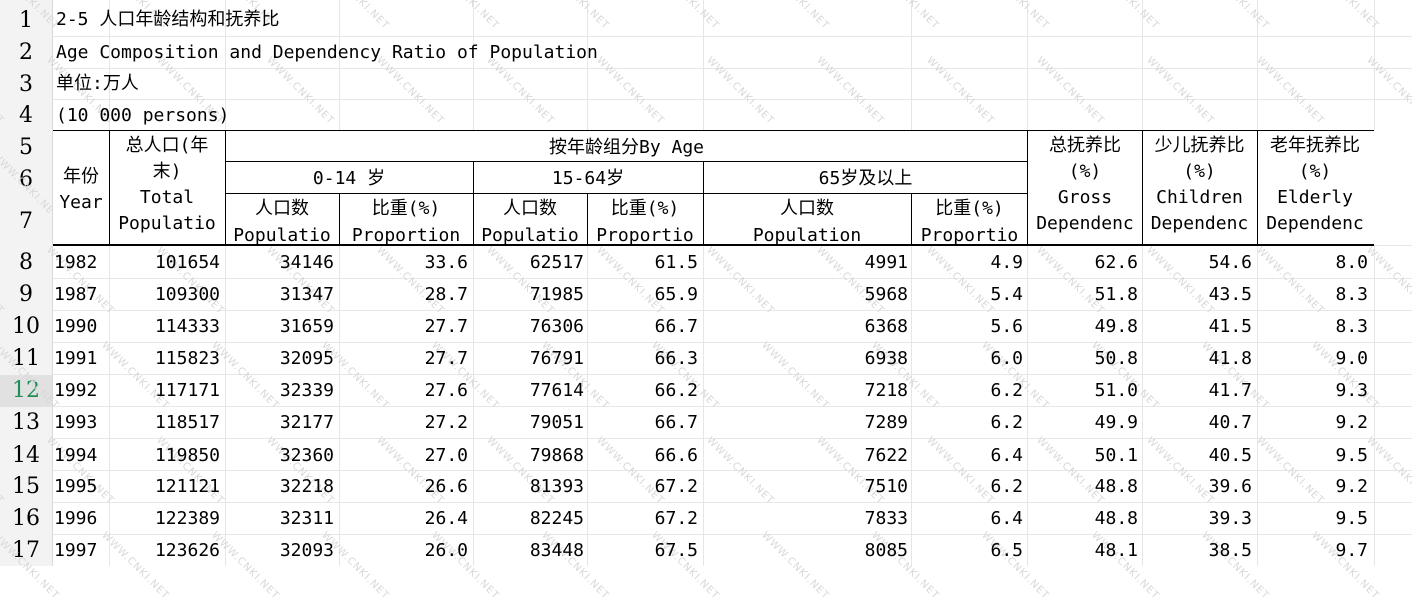 The image size is (1412, 602). What do you see at coordinates (404, 519) in the screenshot?
I see `cell-prop-0-14: 26.4` at bounding box center [404, 519].